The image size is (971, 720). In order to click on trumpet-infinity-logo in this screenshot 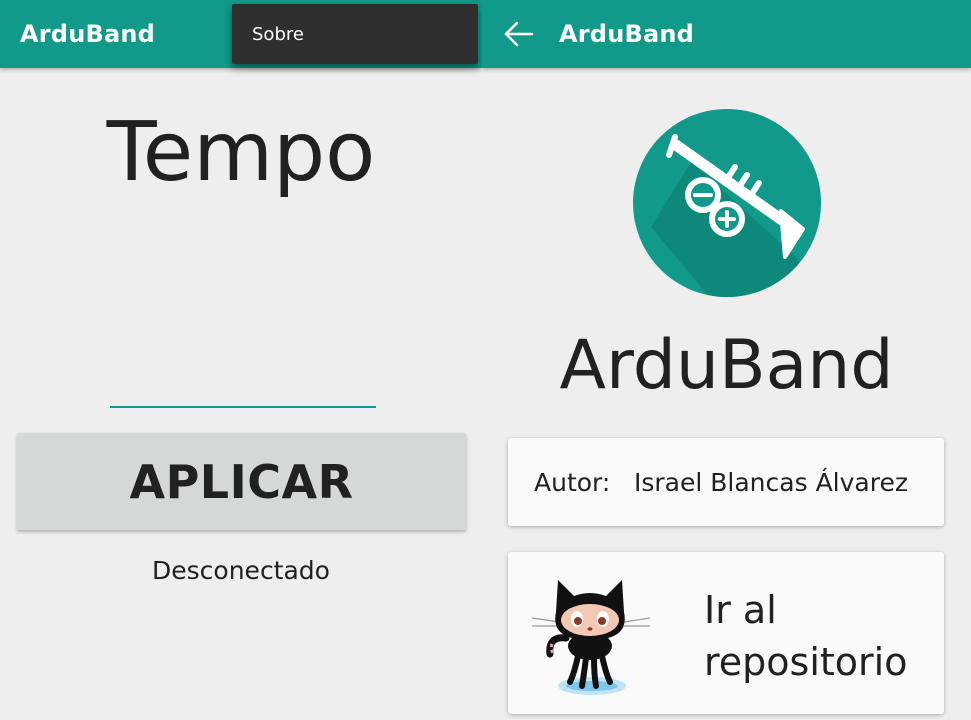, I will do `click(727, 203)`.